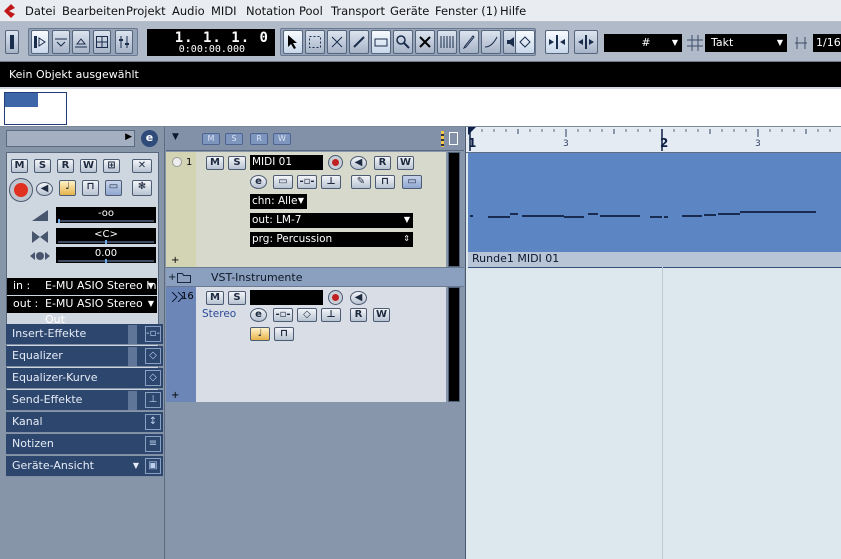 The image size is (841, 559). Describe the element at coordinates (381, 42) in the screenshot. I see `tool-erase` at that location.